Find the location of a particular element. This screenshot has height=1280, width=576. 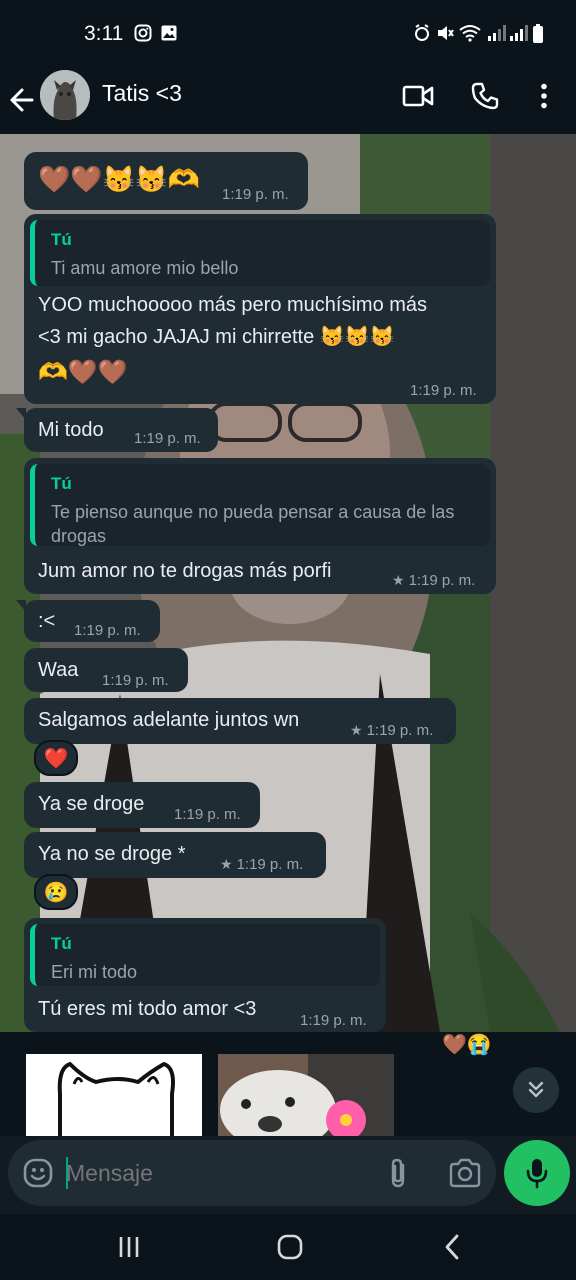

message-bubble: Ya no se droge * ★ 1:19 p. m. is located at coordinates (175, 855).